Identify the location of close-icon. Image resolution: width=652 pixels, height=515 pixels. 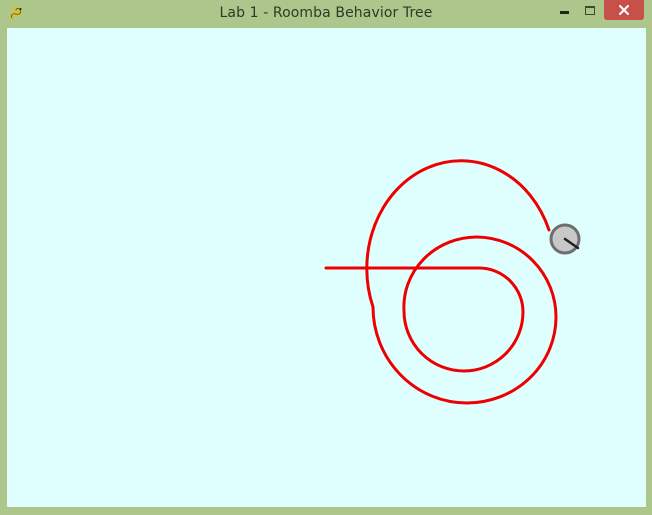
(624, 10).